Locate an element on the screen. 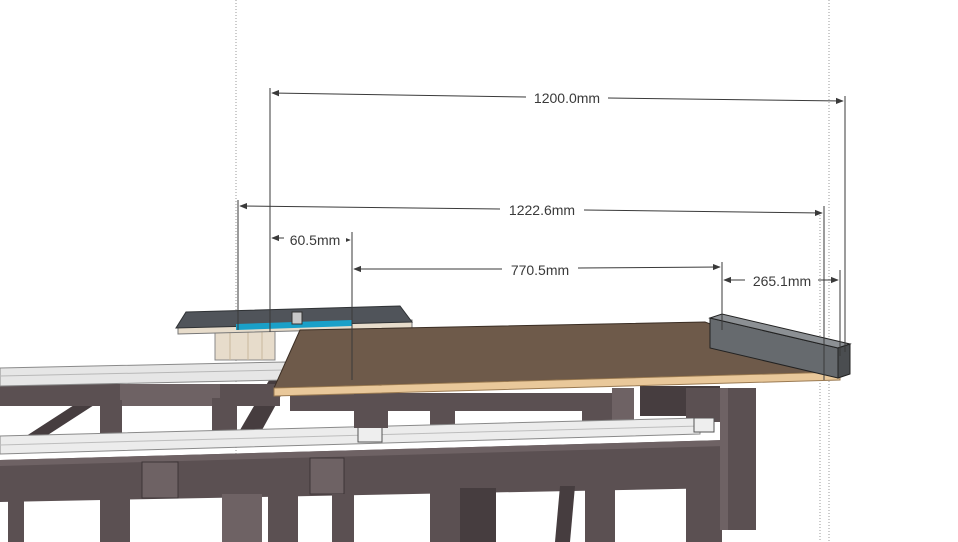 The height and width of the screenshot is (542, 958). dimension-total-span: 1222.6mm is located at coordinates (542, 210).